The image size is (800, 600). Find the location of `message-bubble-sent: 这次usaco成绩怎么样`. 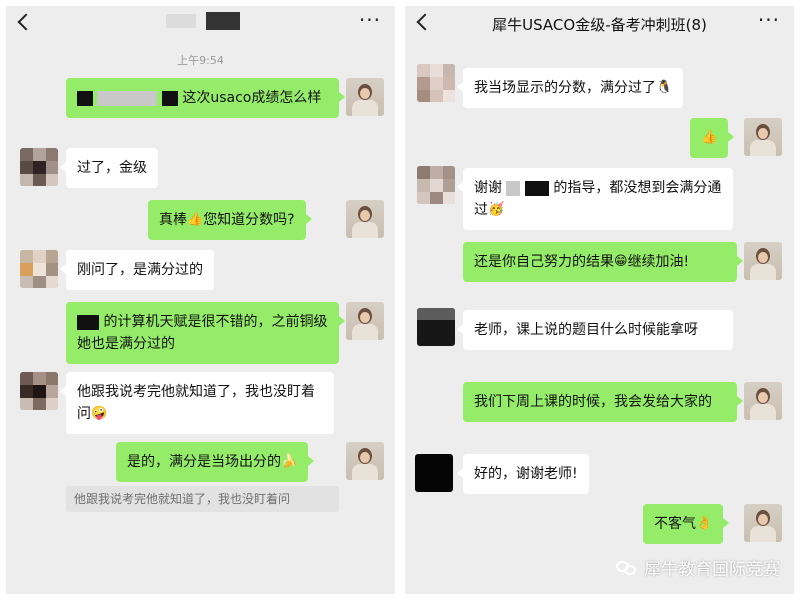

message-bubble-sent: 这次usaco成绩怎么样 is located at coordinates (205, 98).